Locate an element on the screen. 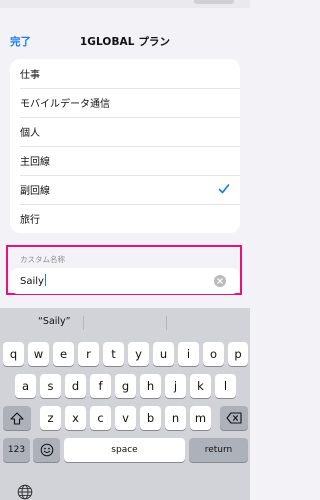  key-r: r is located at coordinates (88, 354).